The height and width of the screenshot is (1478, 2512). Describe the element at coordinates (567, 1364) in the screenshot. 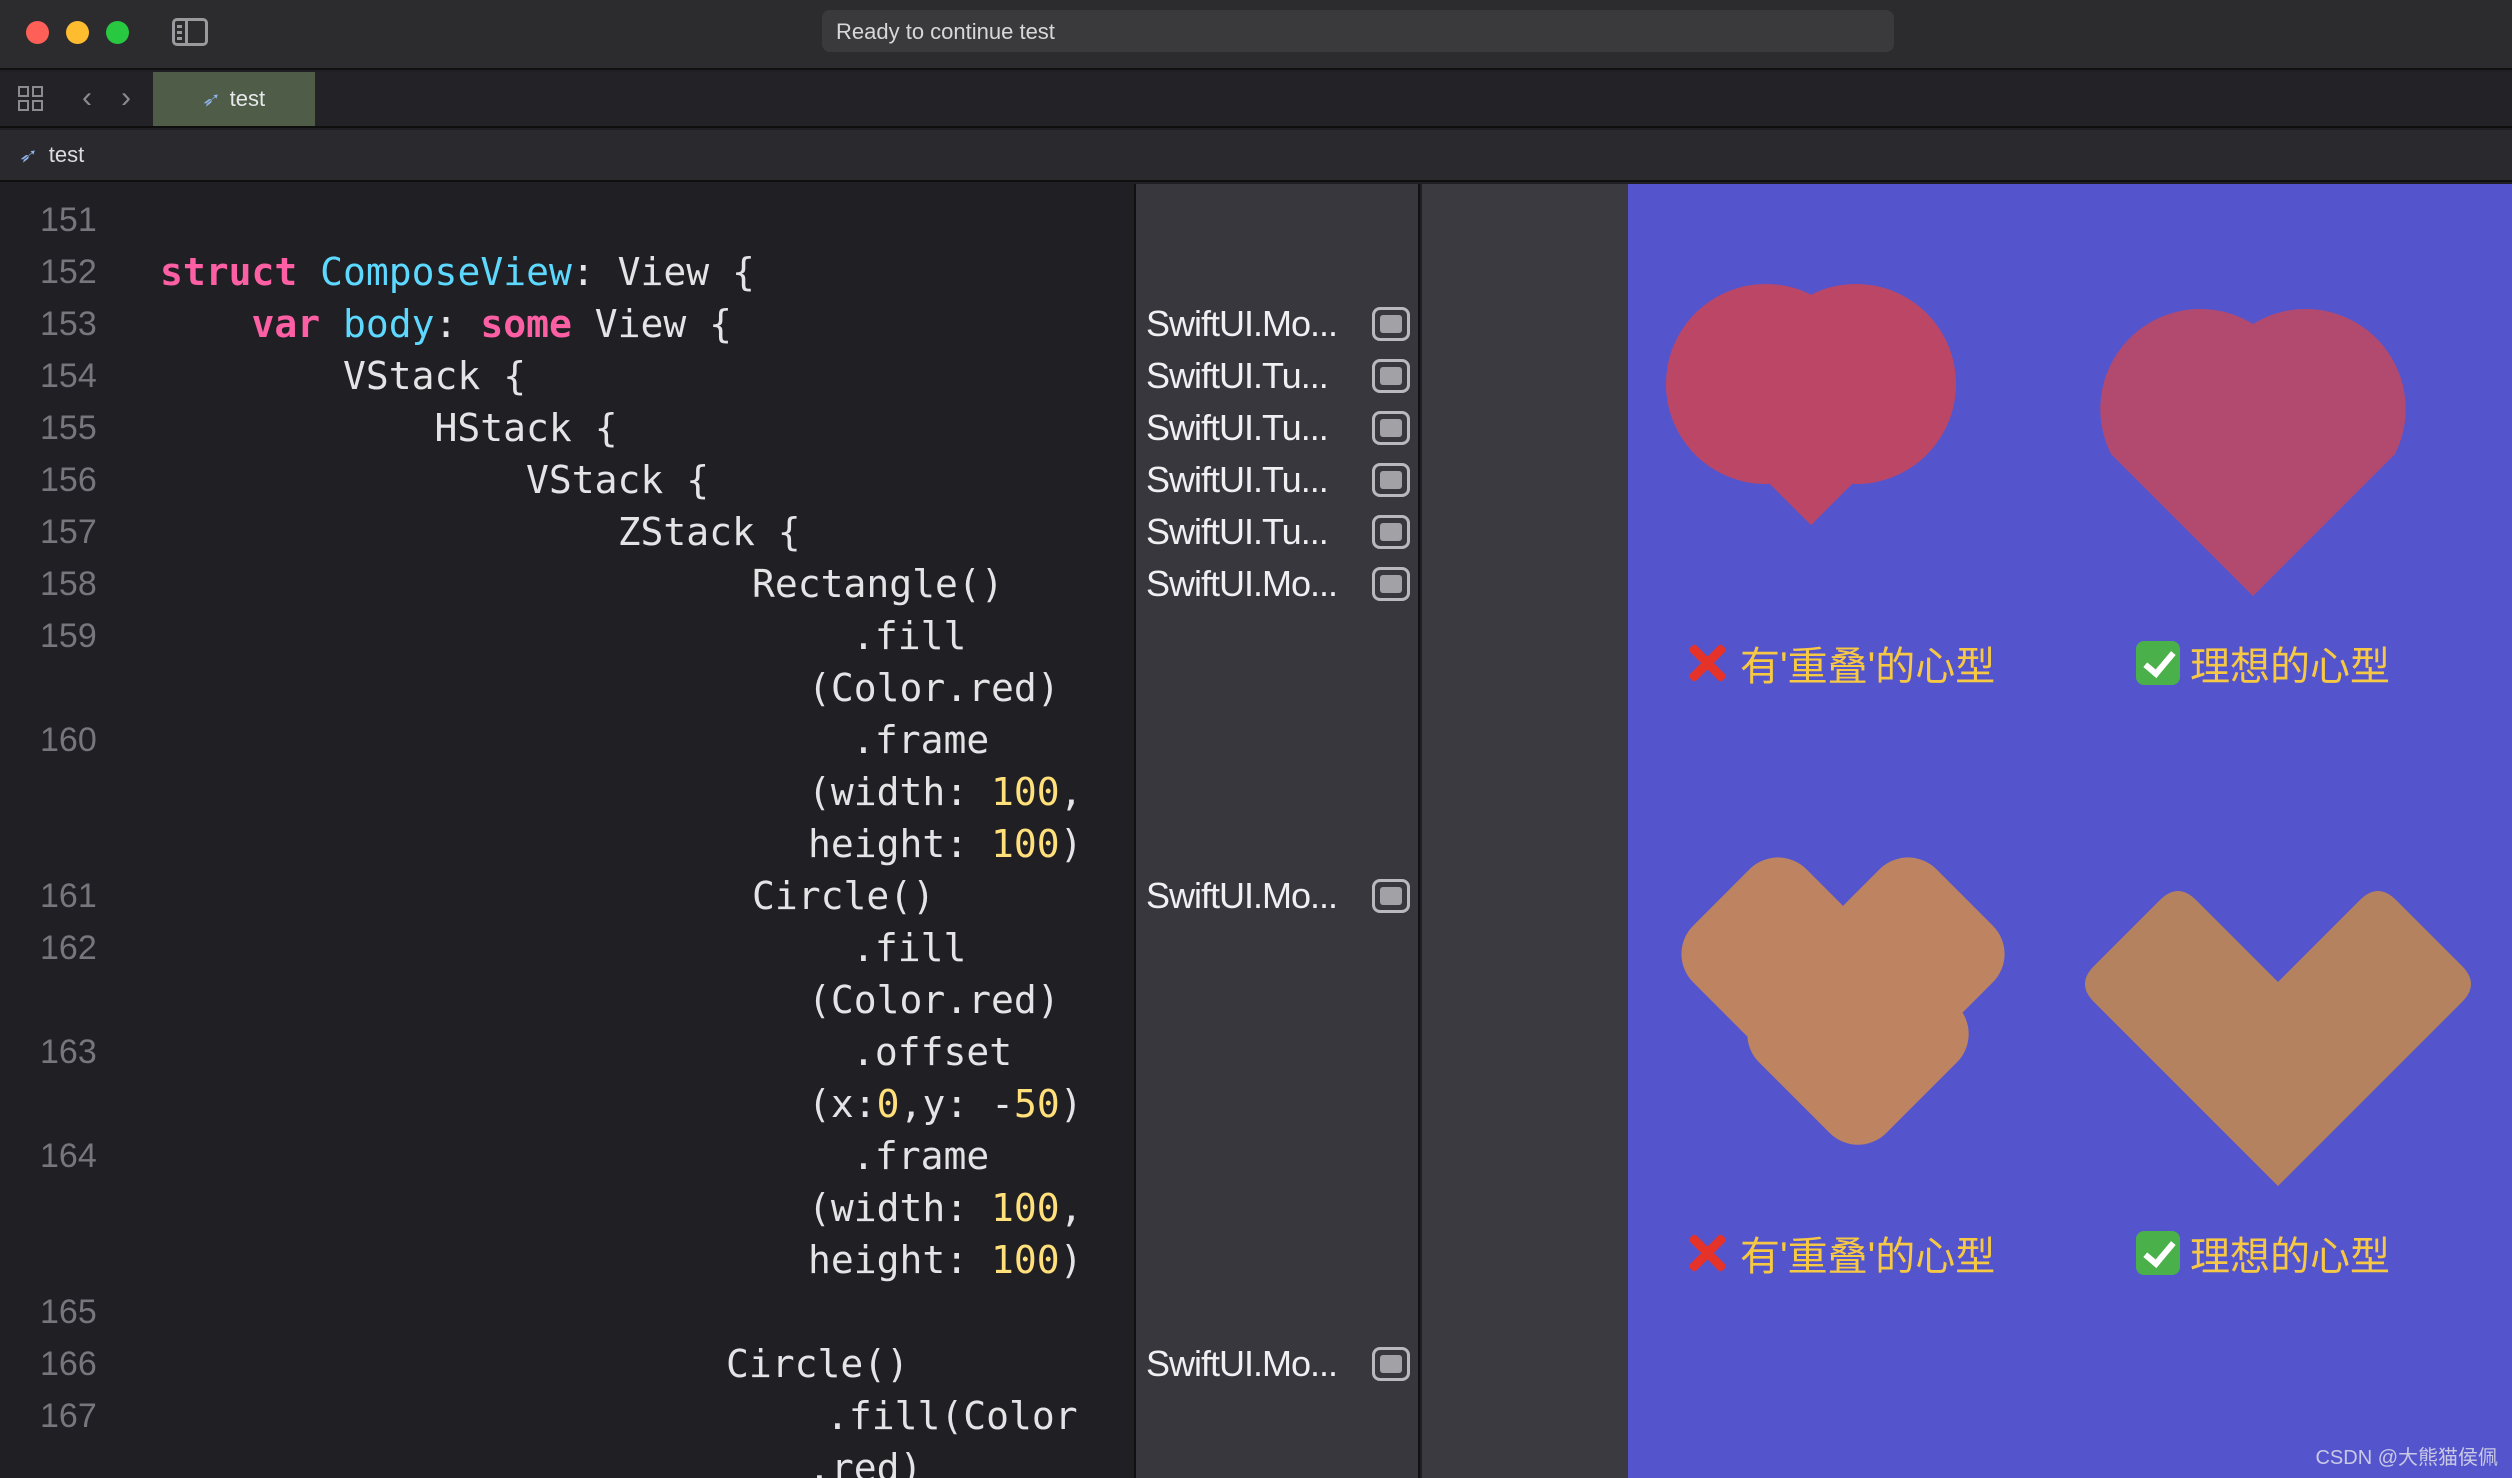

I see `code-line: 166 Circle()` at that location.